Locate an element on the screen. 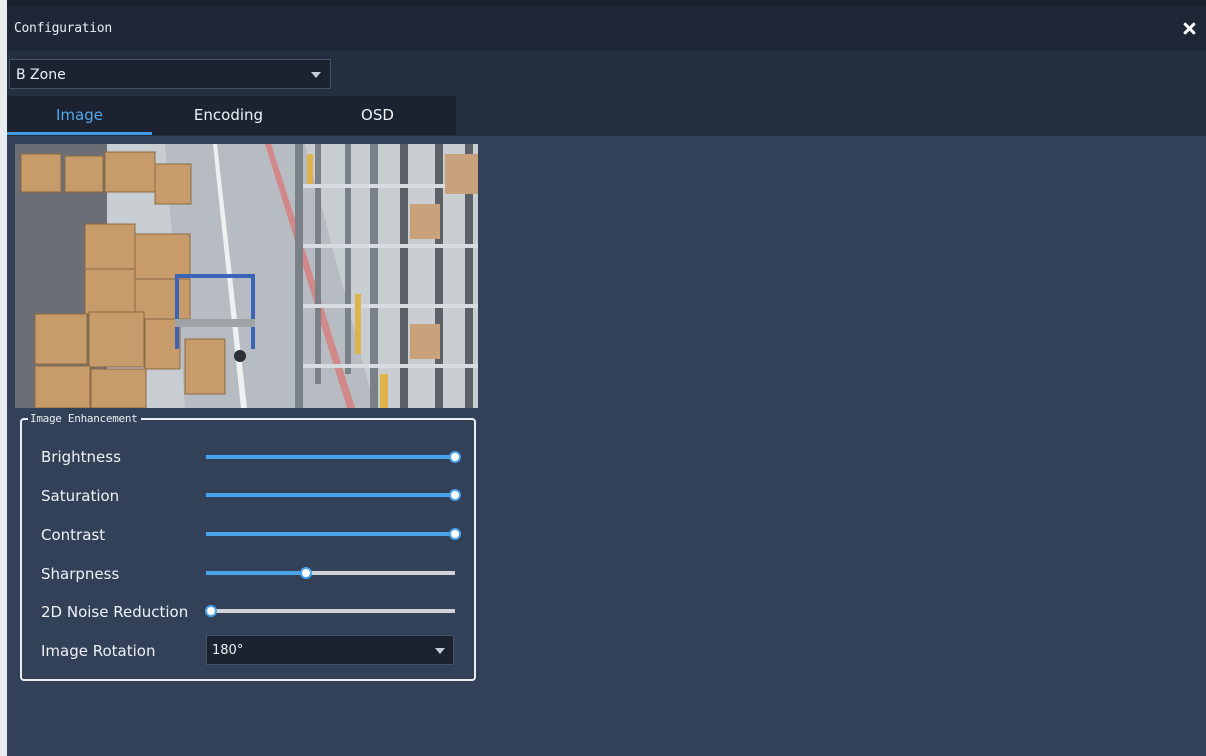 The height and width of the screenshot is (756, 1206). slider-track is located at coordinates (330, 611).